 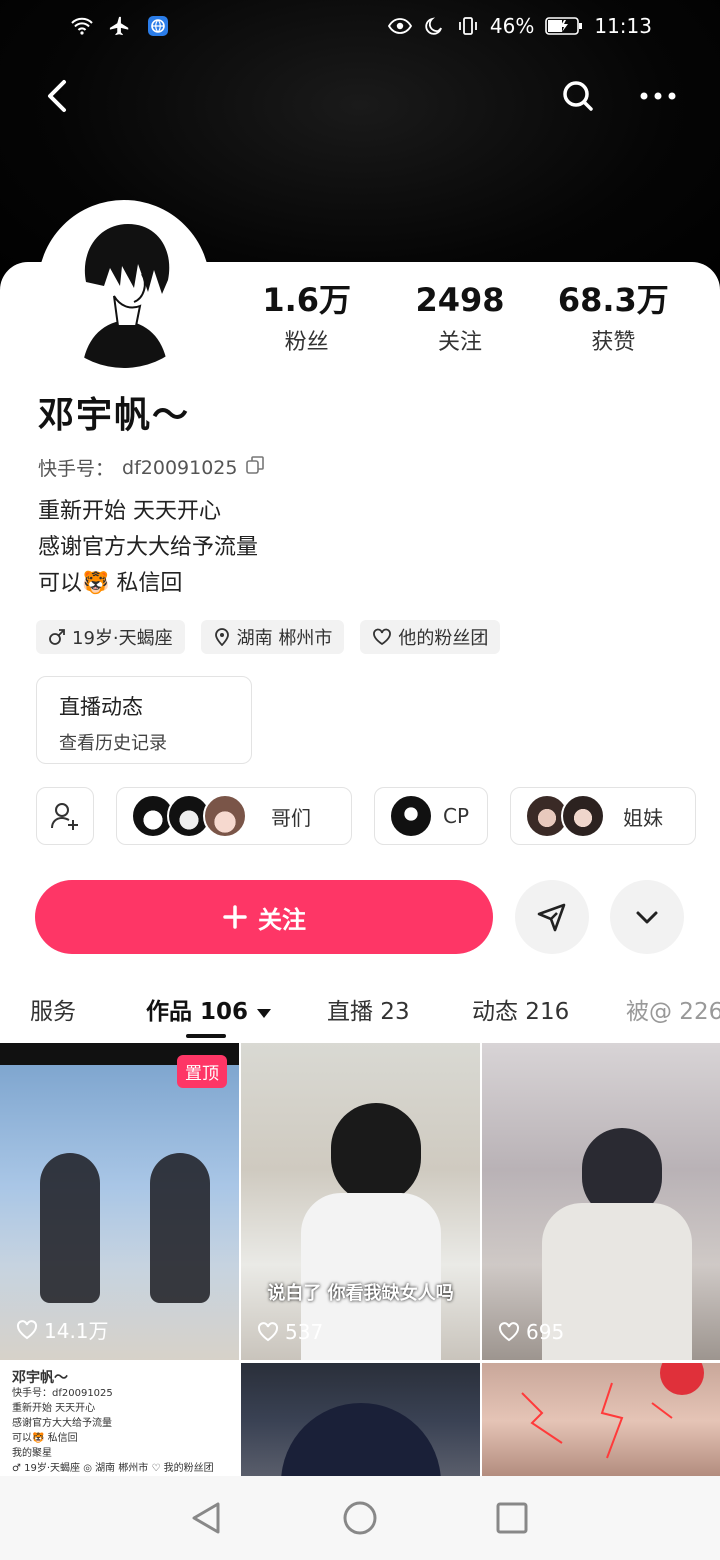 I want to click on pinned-badge: 置顶, so click(x=202, y=1071).